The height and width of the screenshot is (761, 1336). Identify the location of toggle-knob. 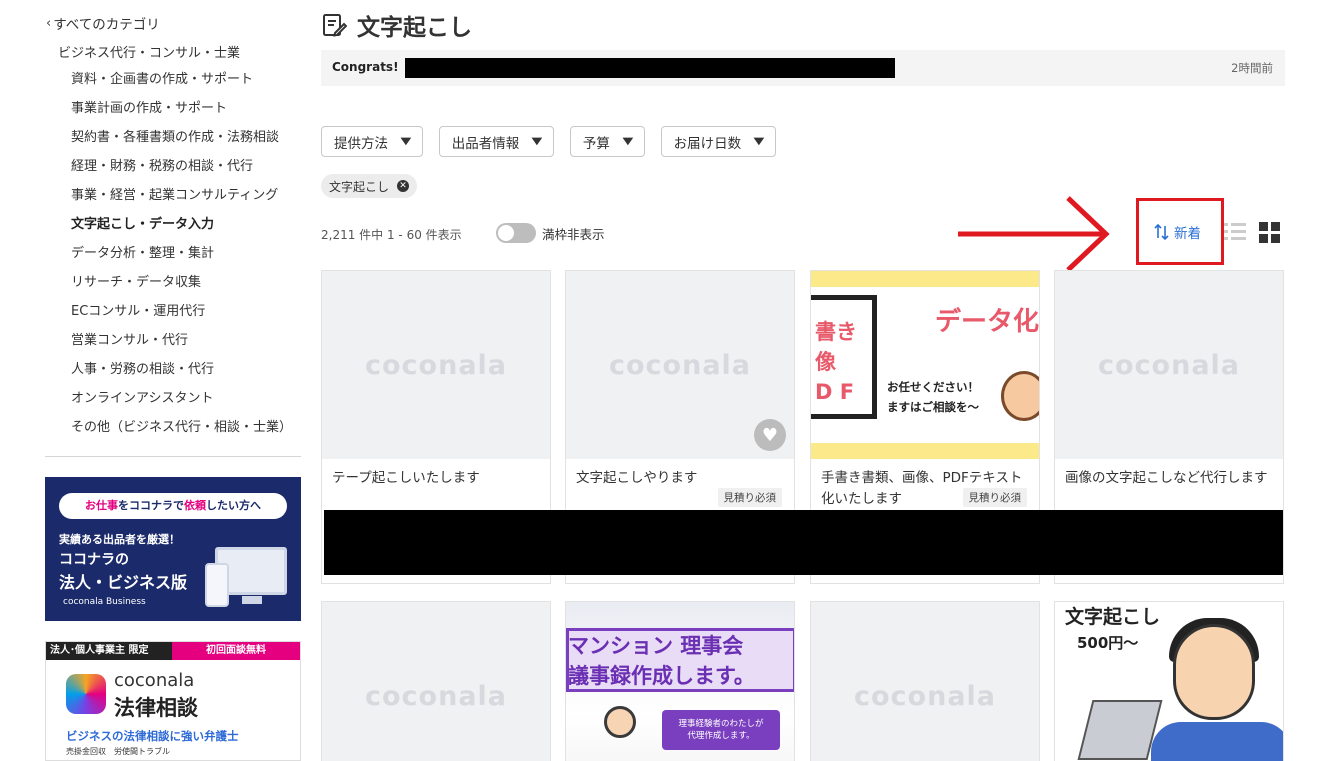
(506, 233).